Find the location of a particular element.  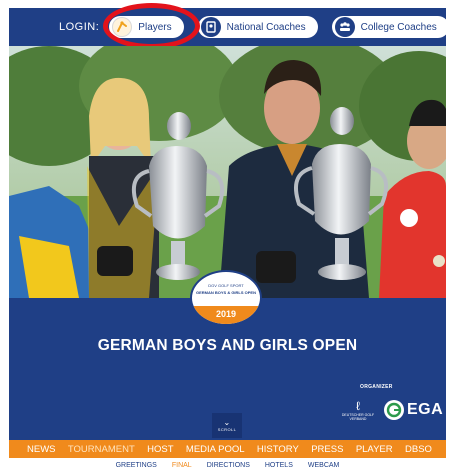

ega-circle-icon is located at coordinates (394, 410).